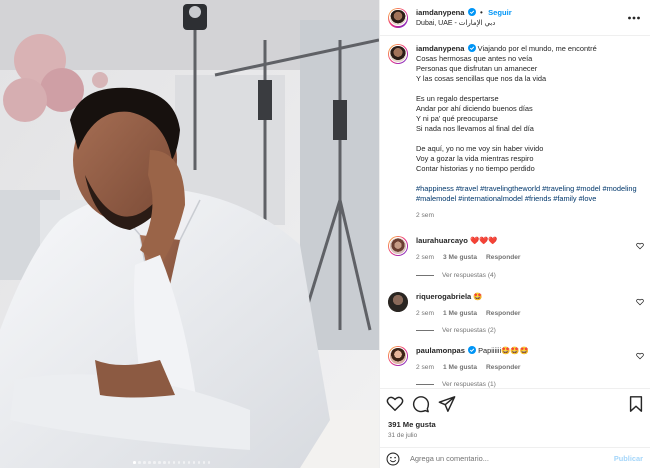  Describe the element at coordinates (393, 459) in the screenshot. I see `emoji-icon` at that location.